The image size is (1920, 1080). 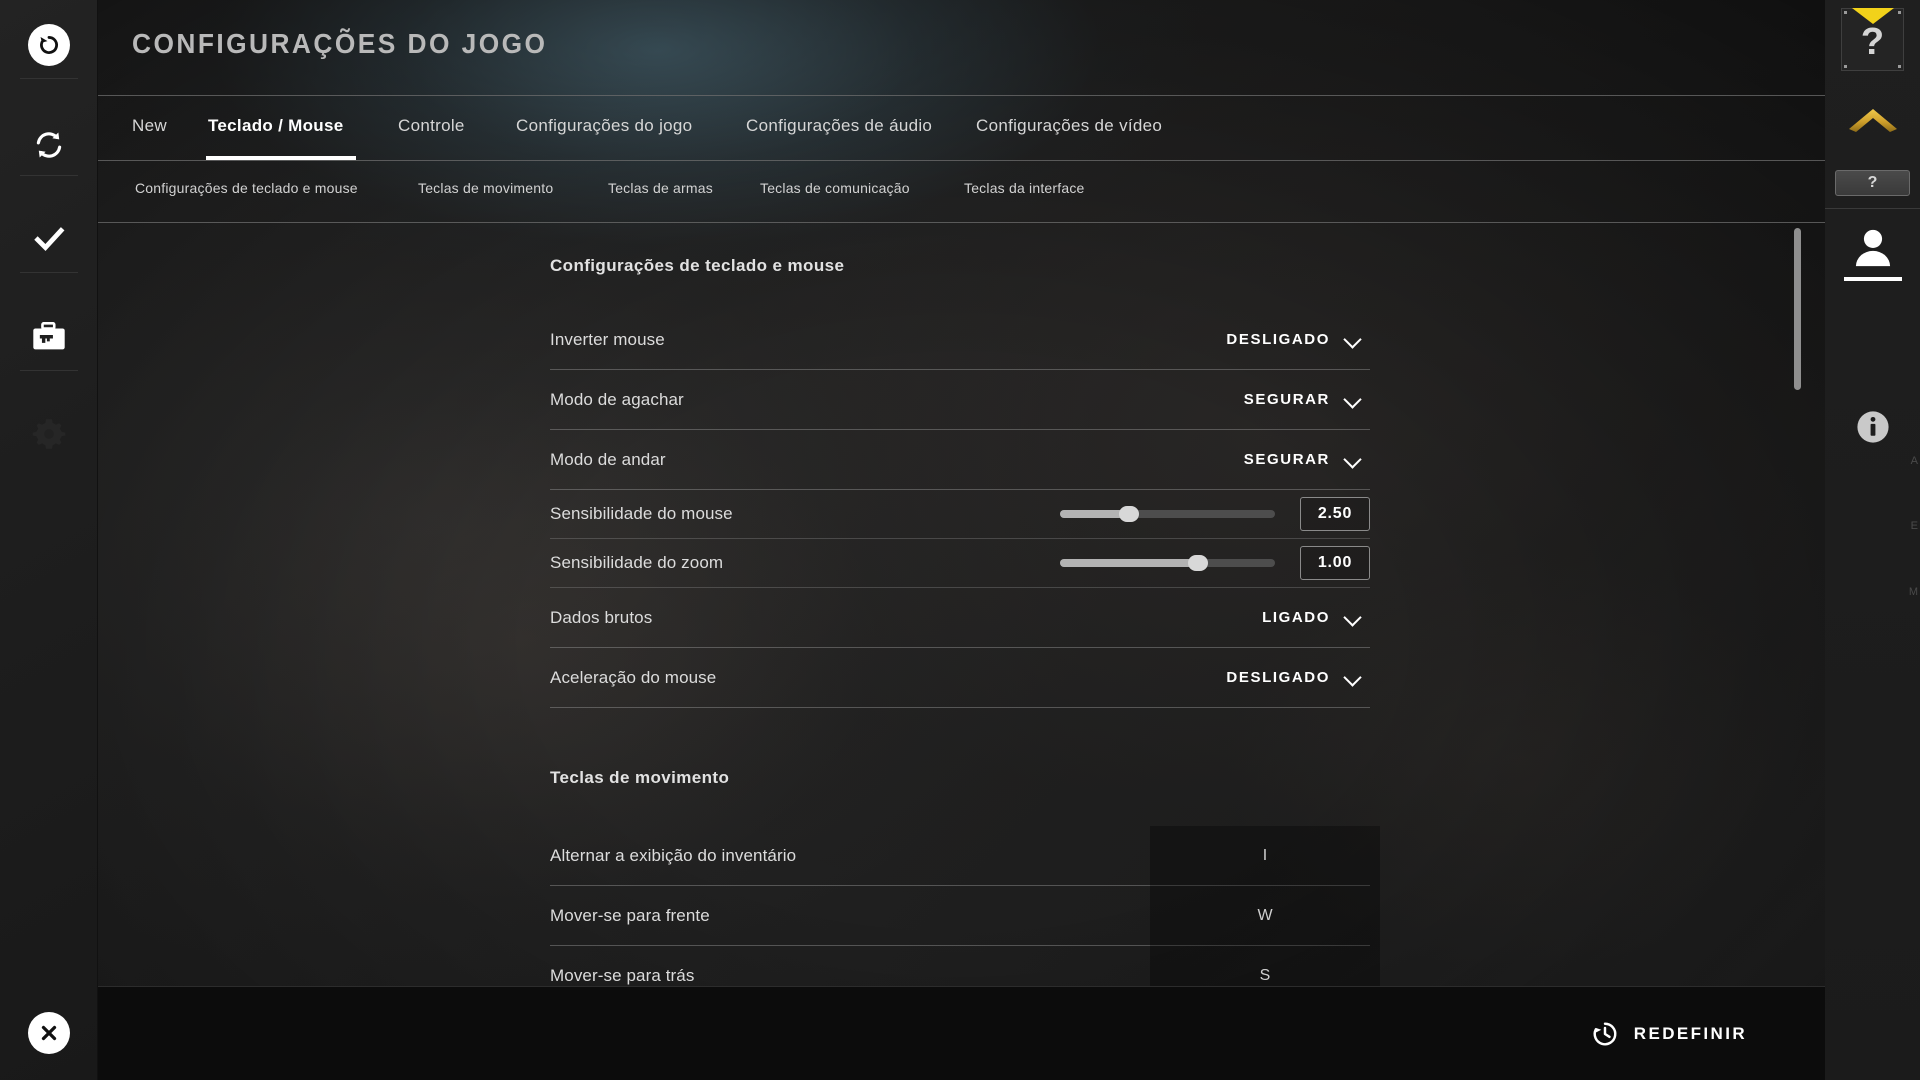 What do you see at coordinates (1265, 916) in the screenshot?
I see `keybind-value: W` at bounding box center [1265, 916].